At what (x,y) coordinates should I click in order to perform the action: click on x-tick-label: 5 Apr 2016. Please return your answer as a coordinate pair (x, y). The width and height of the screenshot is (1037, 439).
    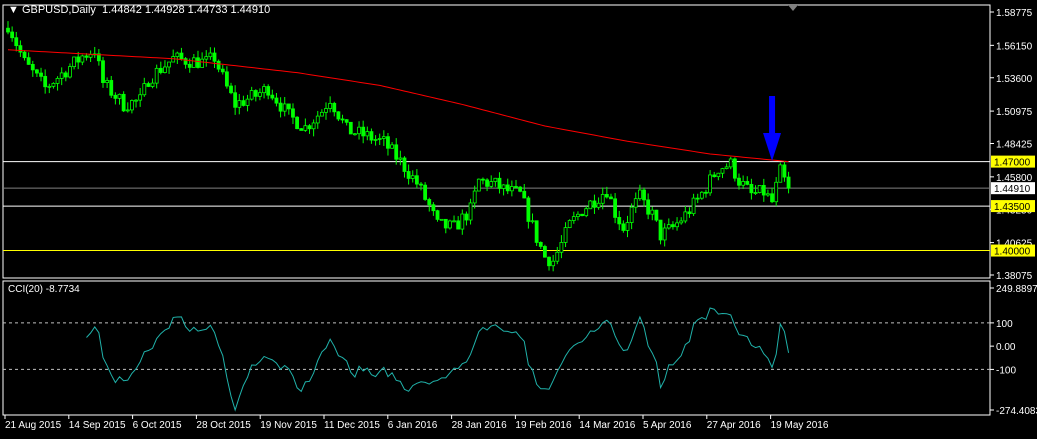
    Looking at the image, I should click on (667, 425).